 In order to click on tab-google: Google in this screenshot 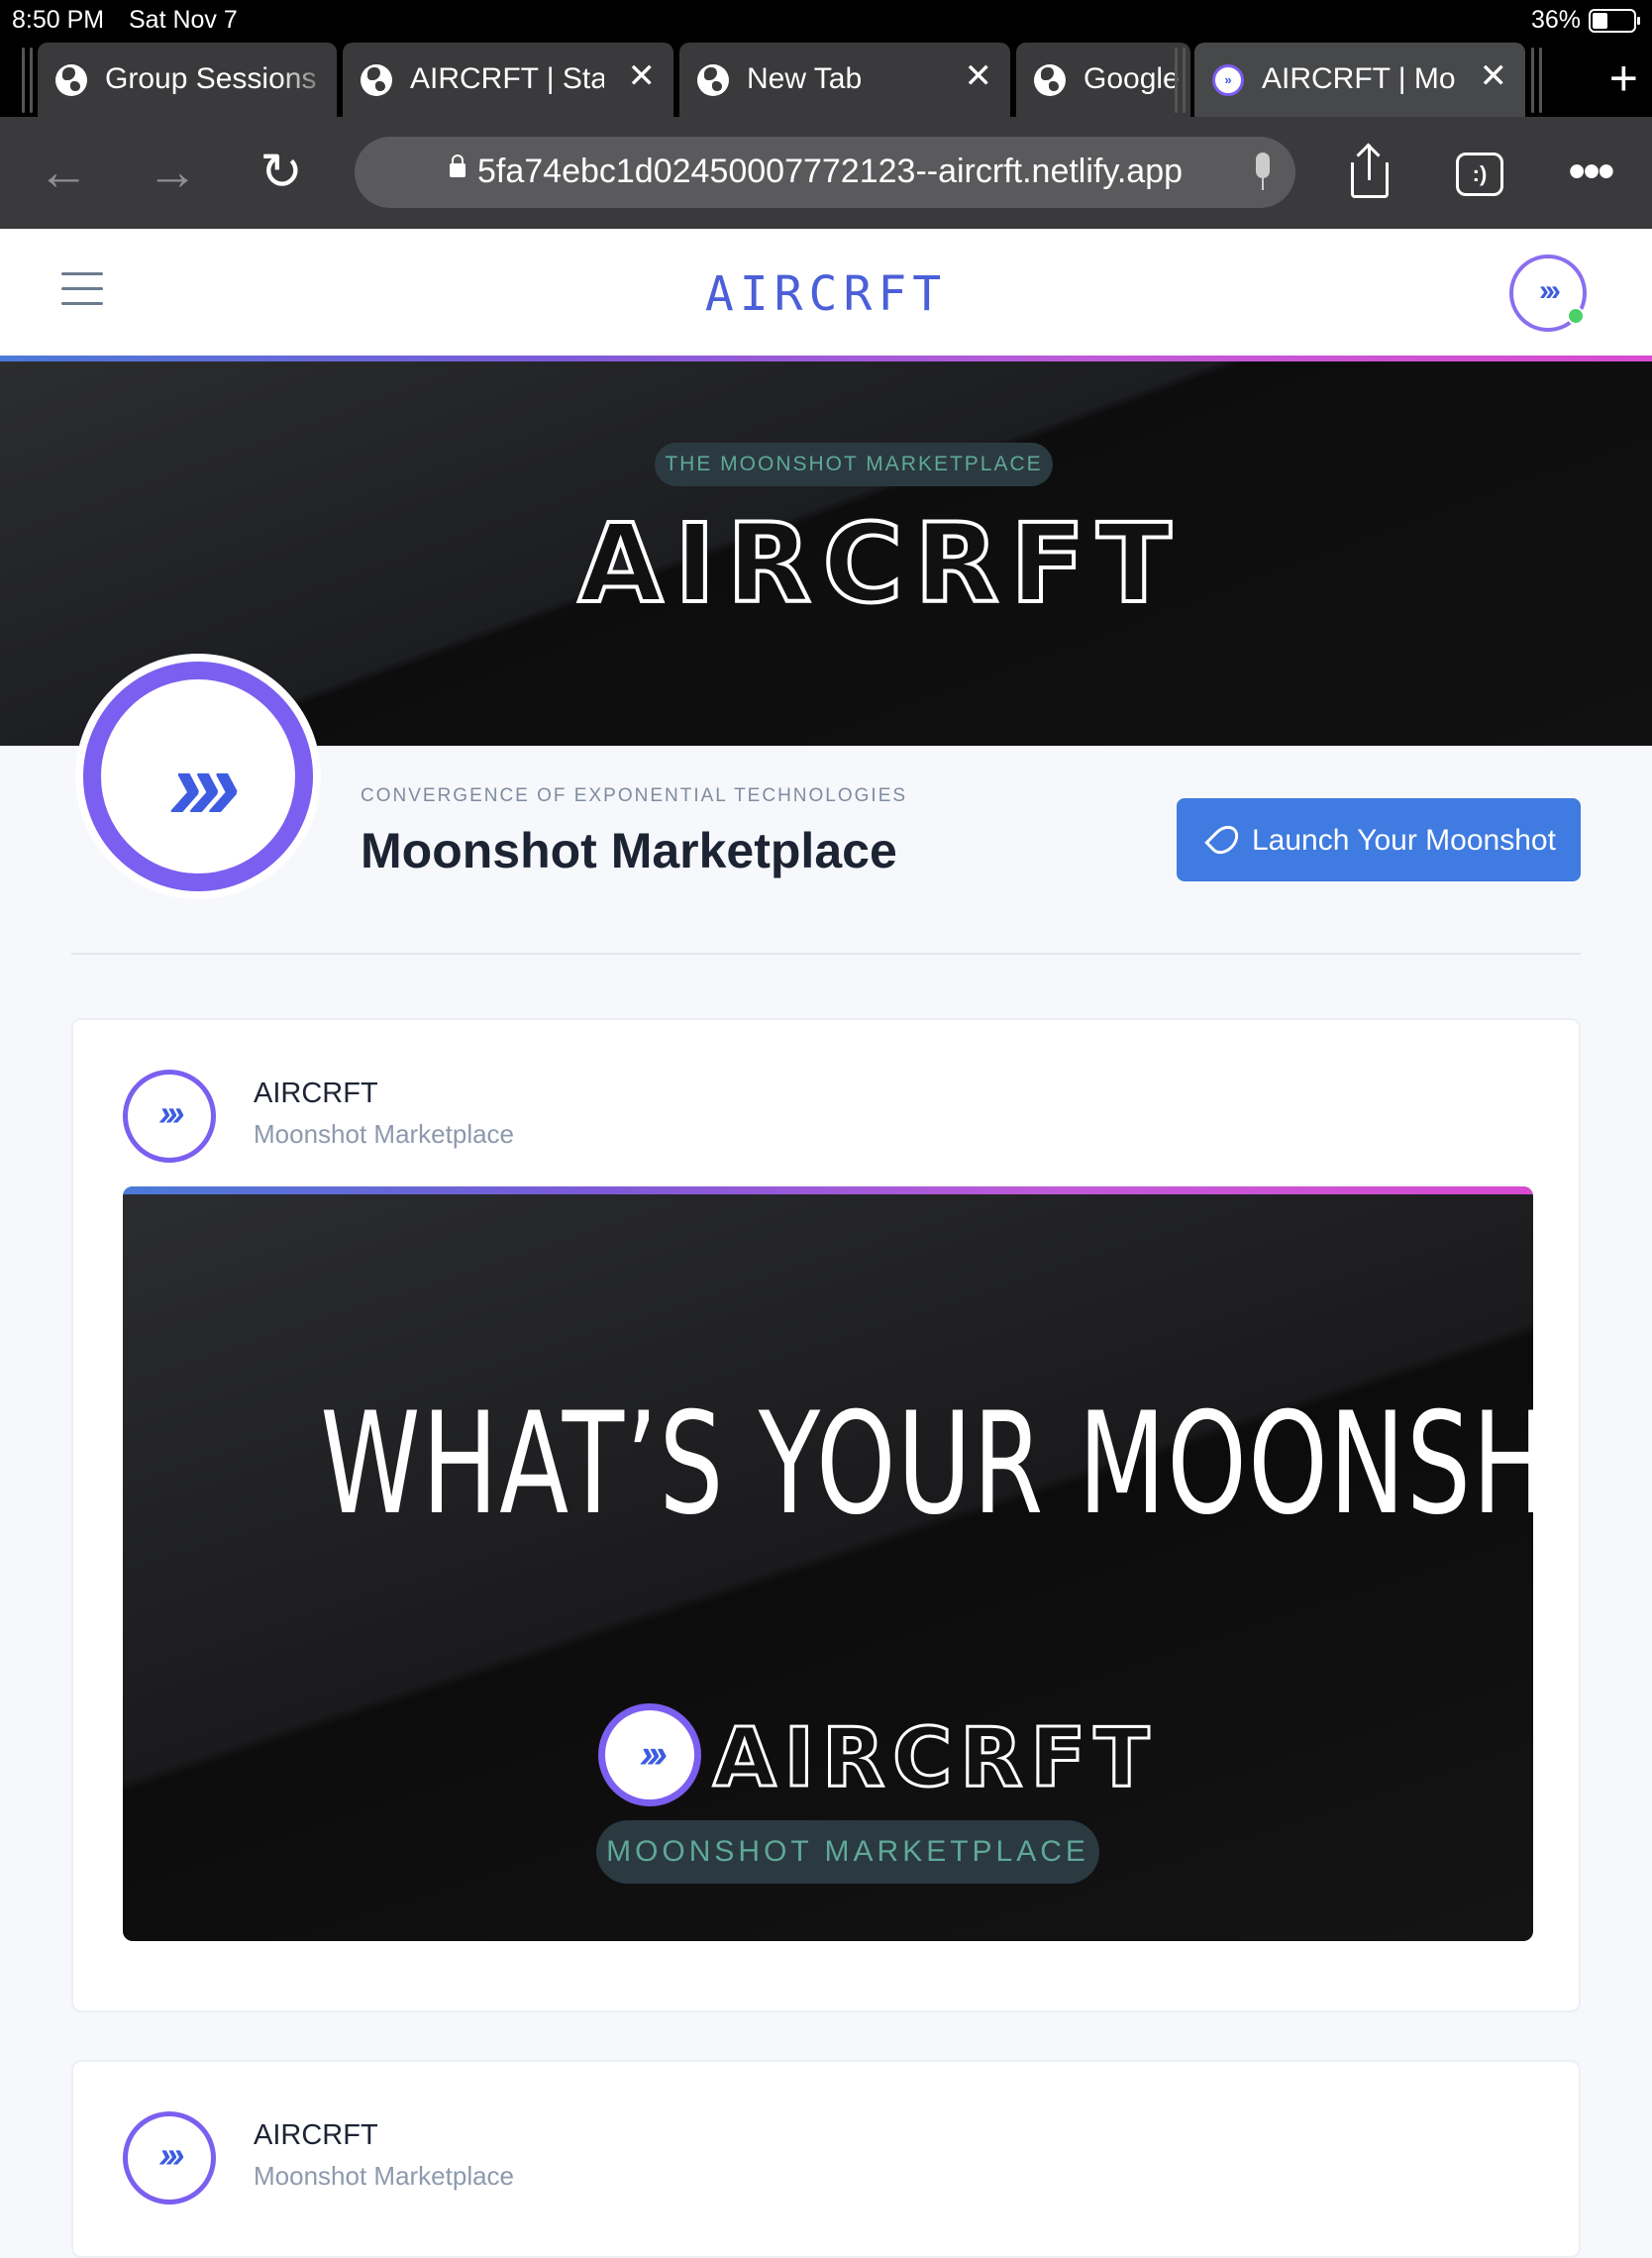, I will do `click(1103, 80)`.